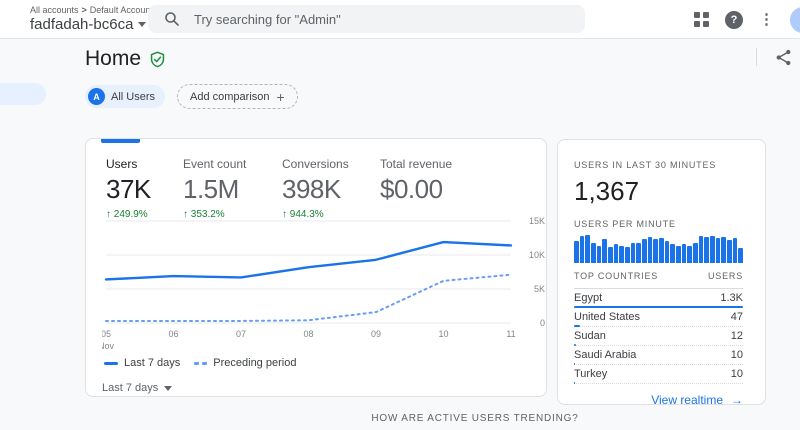 This screenshot has height=430, width=800. Describe the element at coordinates (311, 189) in the screenshot. I see `metric-value: 398K` at that location.